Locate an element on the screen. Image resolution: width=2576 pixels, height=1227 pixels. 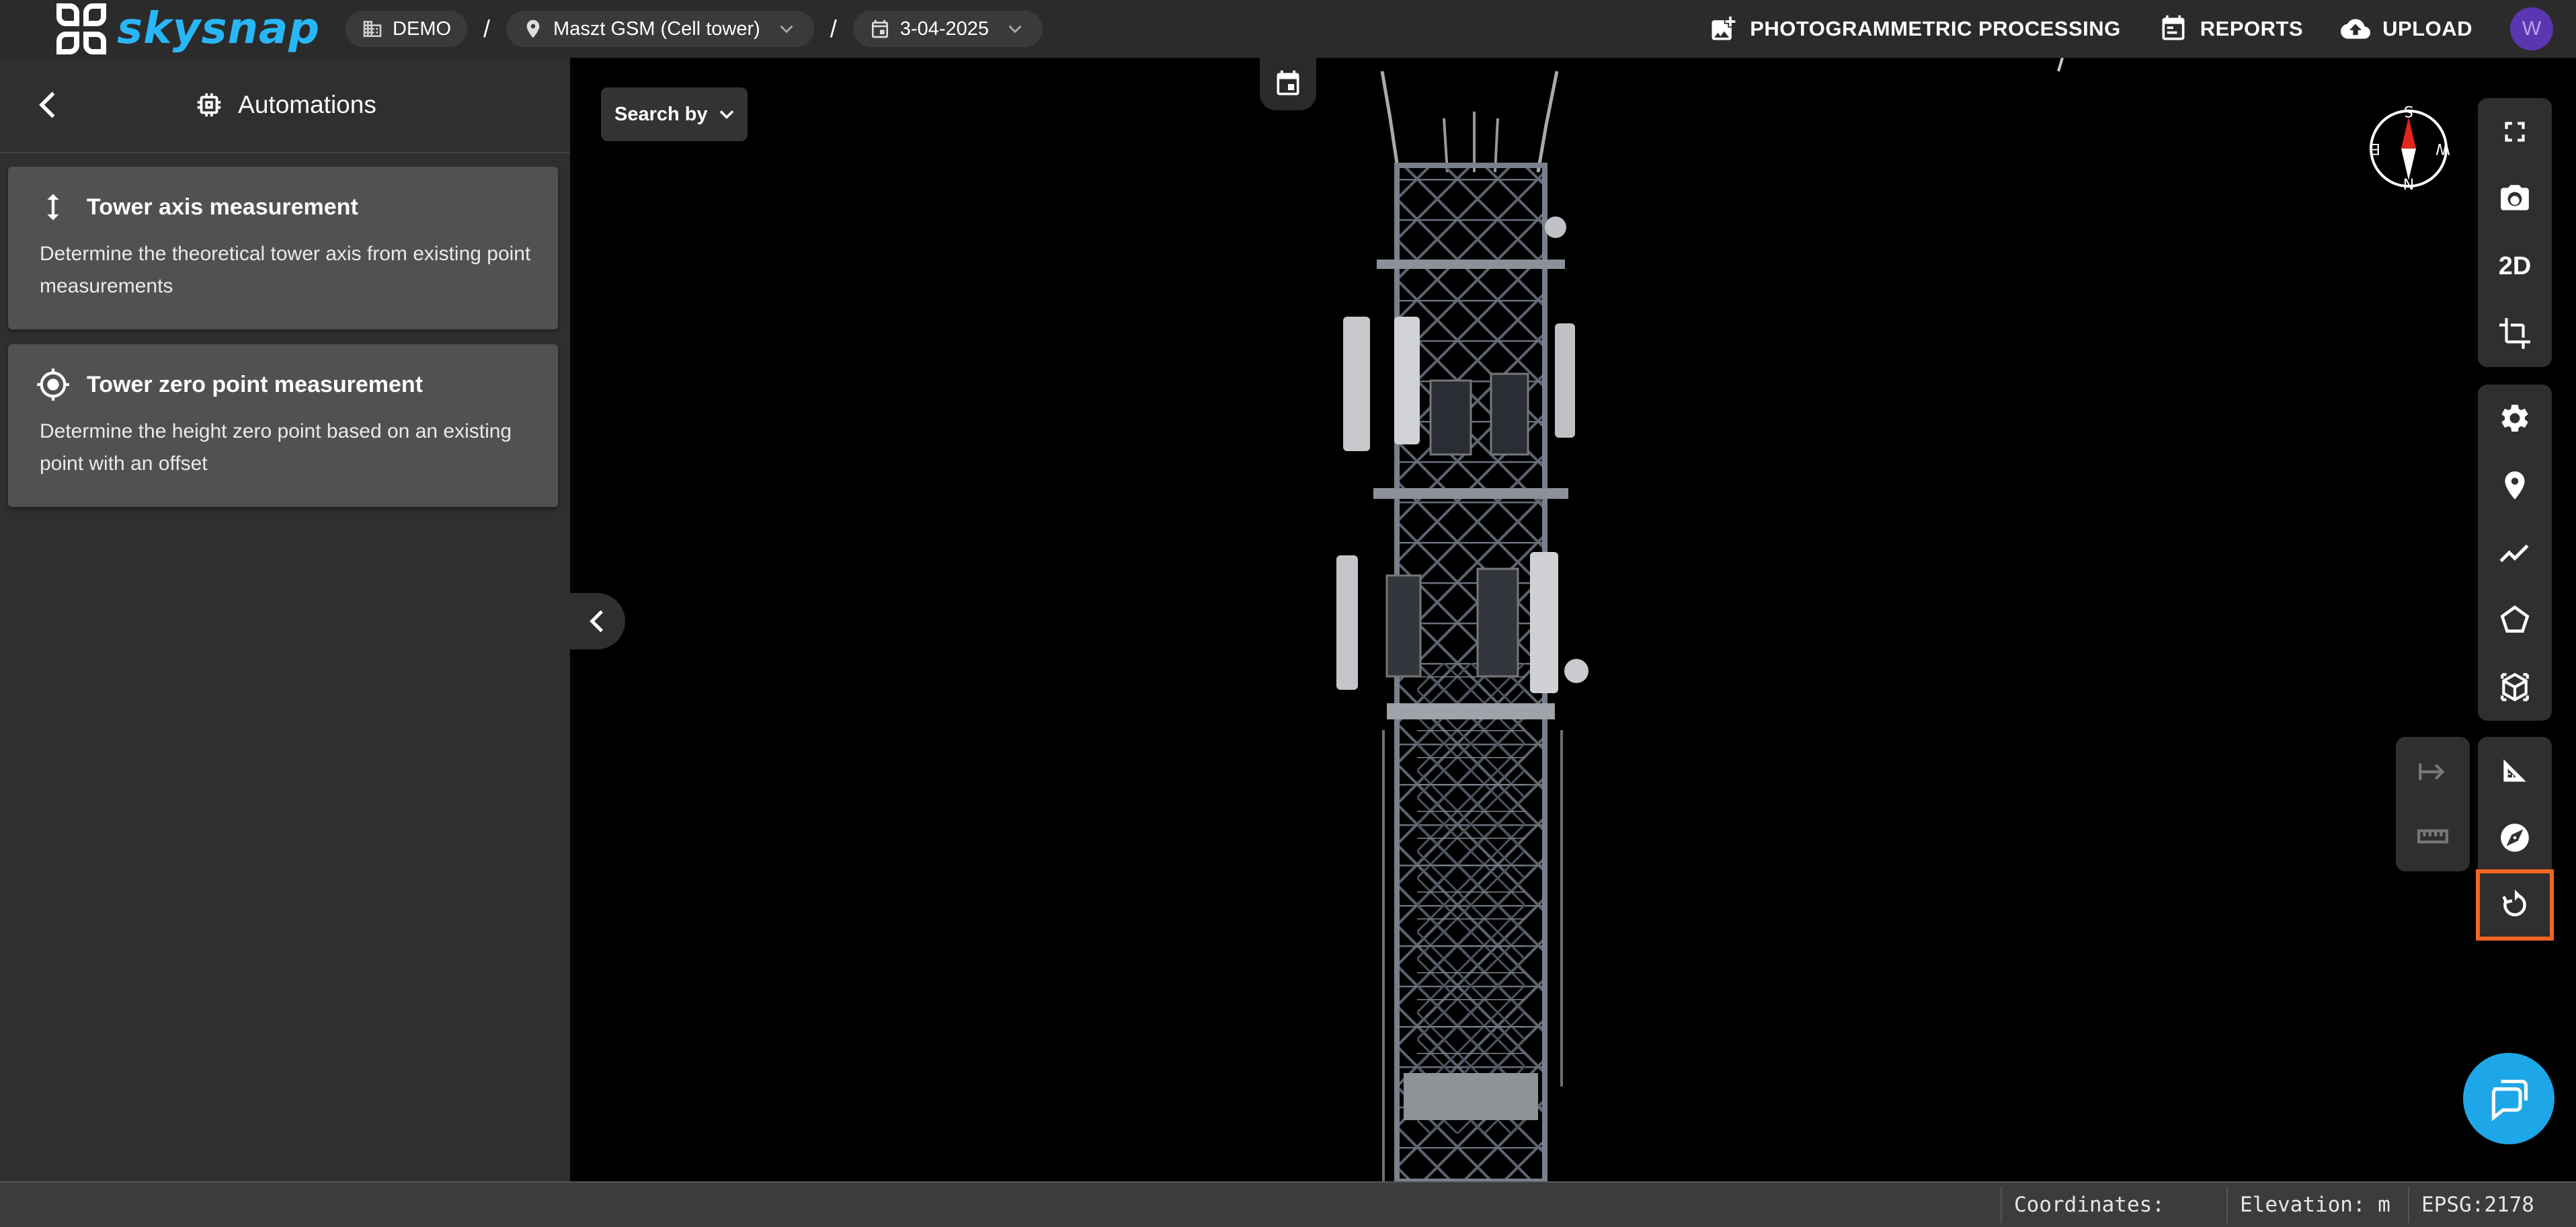
settings-button is located at coordinates (2515, 418).